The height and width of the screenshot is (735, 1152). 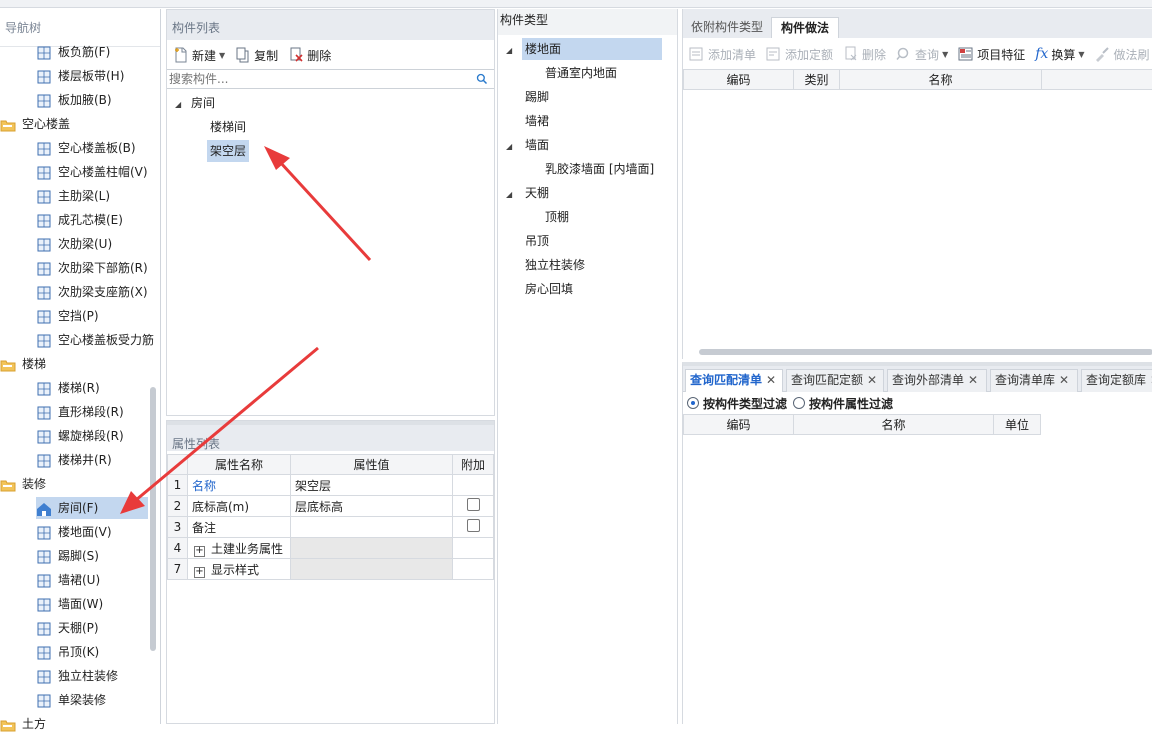 I want to click on nav-item: 次肋梁支座筋(X), so click(x=92, y=292).